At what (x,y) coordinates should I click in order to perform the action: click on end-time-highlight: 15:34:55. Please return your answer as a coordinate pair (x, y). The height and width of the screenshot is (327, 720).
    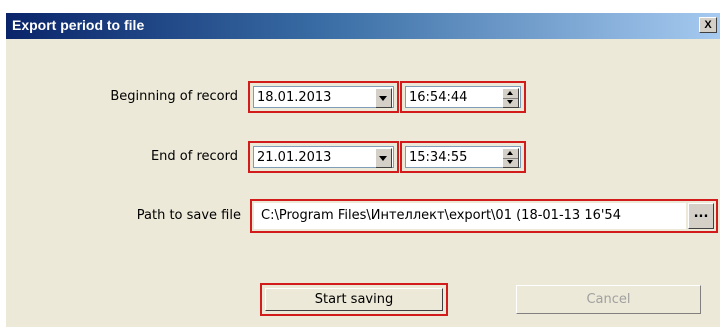
    Looking at the image, I should click on (463, 157).